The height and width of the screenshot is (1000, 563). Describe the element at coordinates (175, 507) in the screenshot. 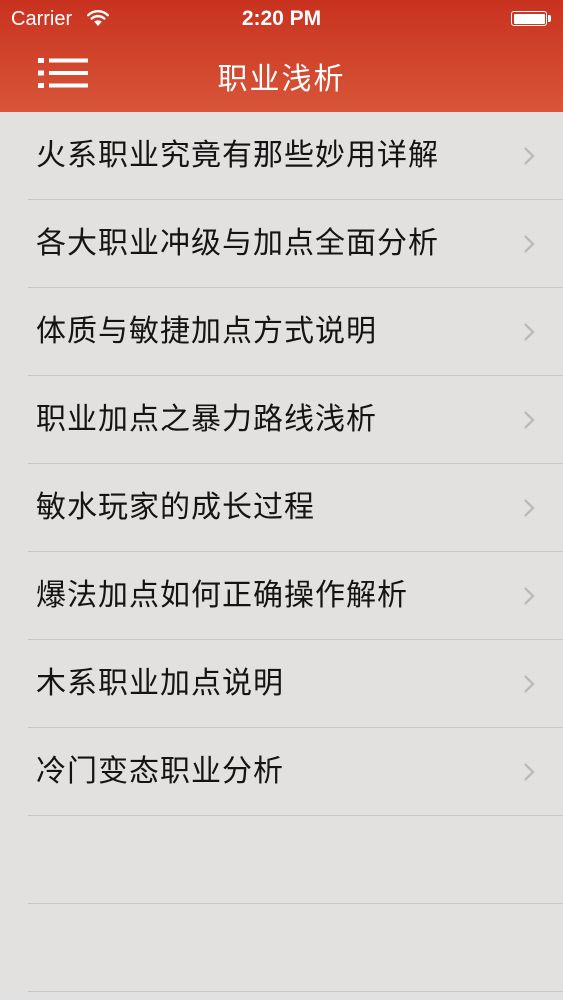

I see `list-item-label: 敏水玩家的成长过程` at that location.